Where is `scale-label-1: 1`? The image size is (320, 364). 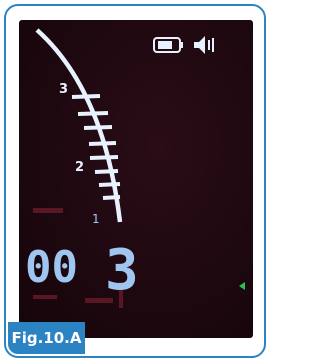 scale-label-1: 1 is located at coordinates (96, 219).